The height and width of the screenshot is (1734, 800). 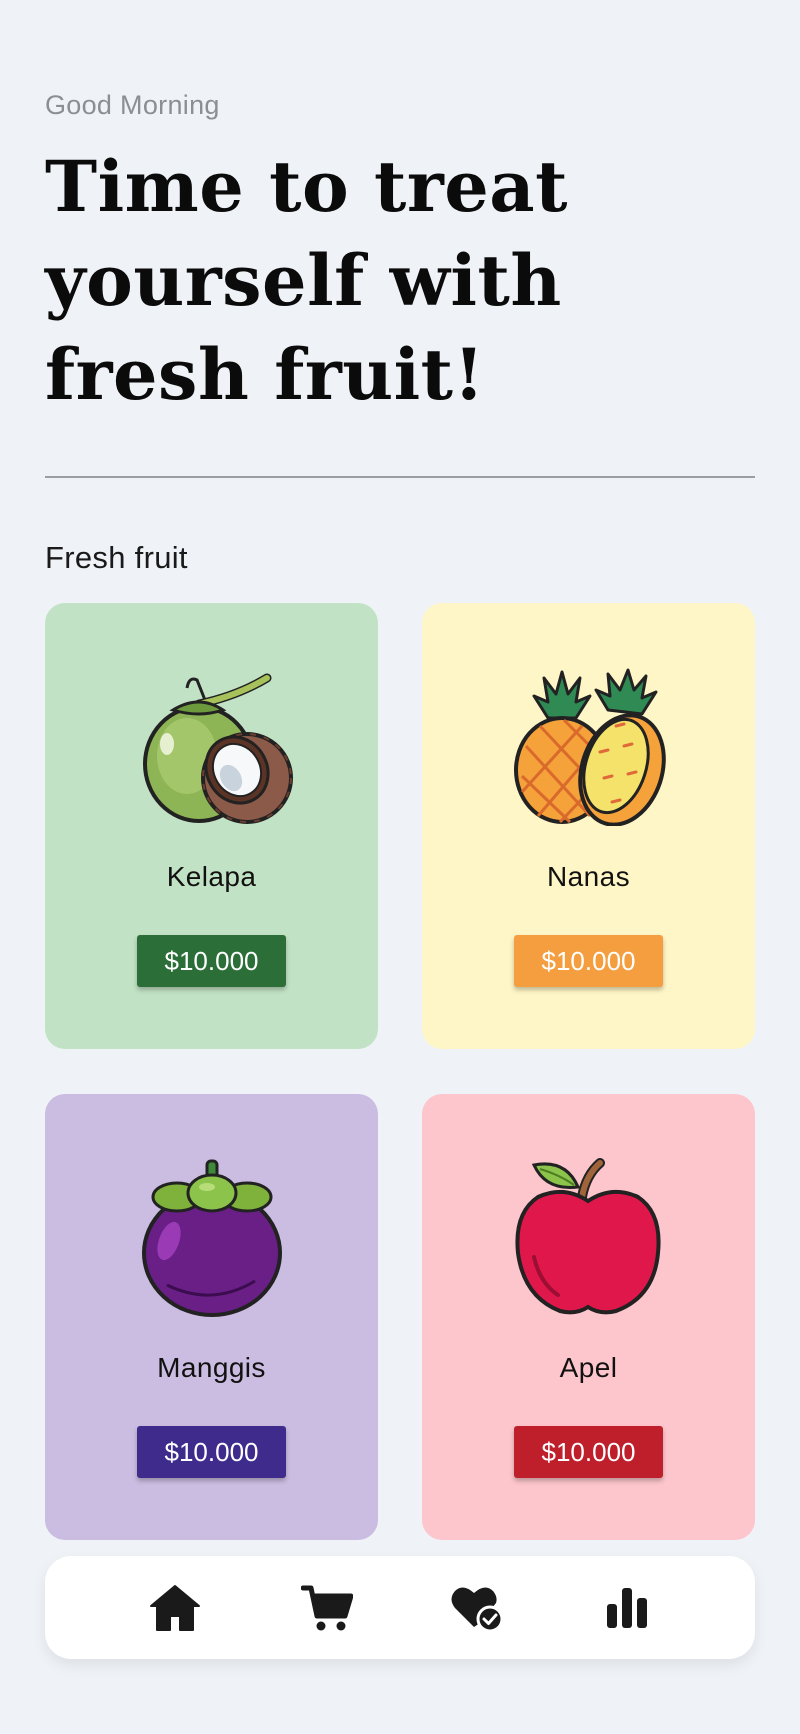 I want to click on product-name: Kelapa, so click(x=211, y=876).